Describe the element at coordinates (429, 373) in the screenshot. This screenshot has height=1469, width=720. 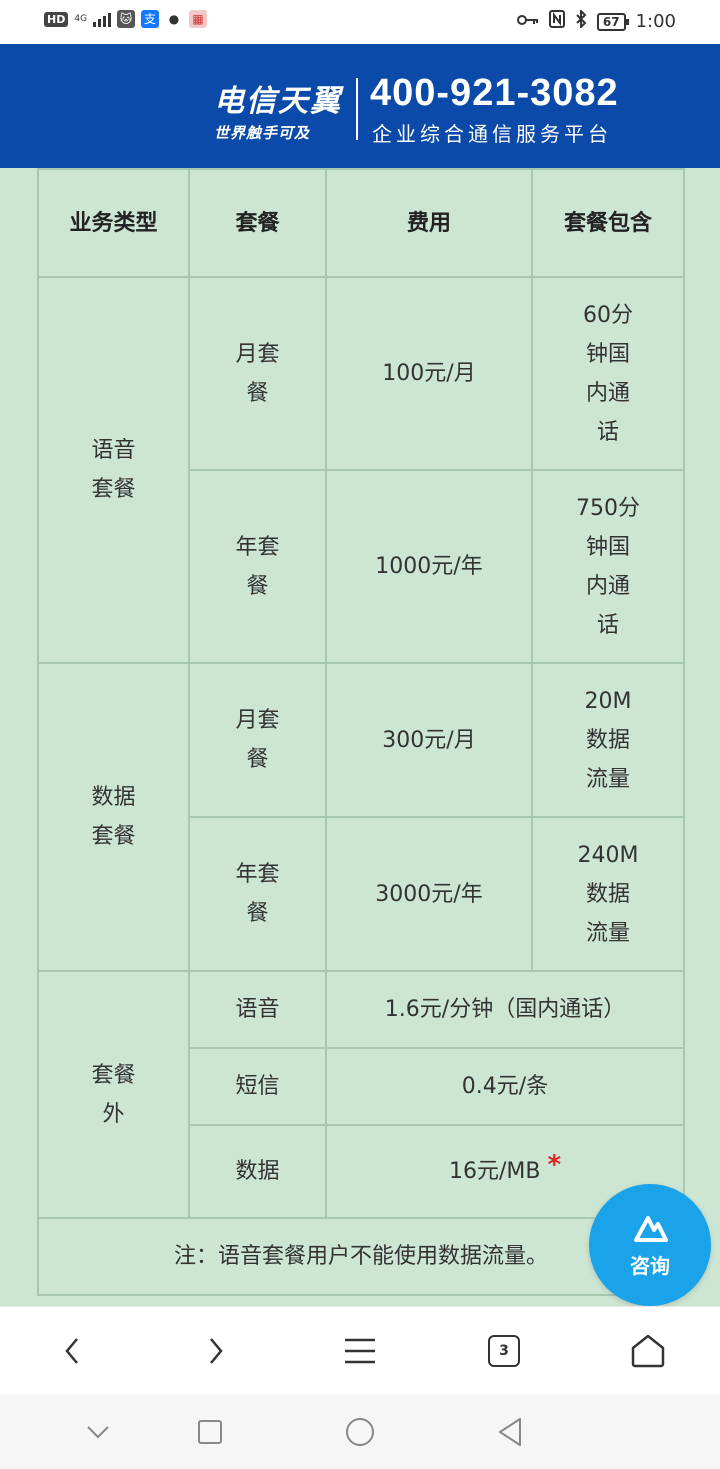
I see `voice-monthly-fee: 100元/月` at that location.